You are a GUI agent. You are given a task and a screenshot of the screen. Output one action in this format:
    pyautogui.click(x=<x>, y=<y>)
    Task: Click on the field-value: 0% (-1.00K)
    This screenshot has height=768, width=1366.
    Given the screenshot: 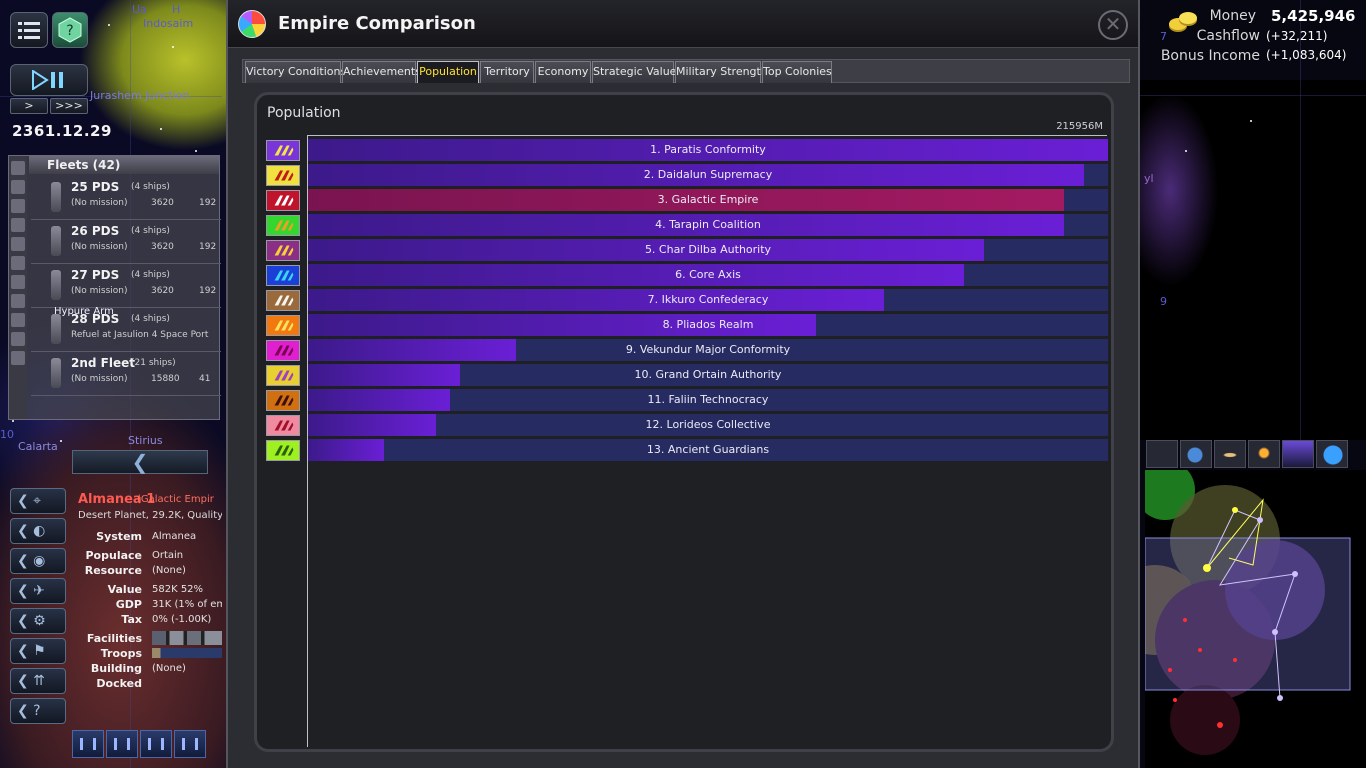 What is the action you would take?
    pyautogui.click(x=182, y=619)
    